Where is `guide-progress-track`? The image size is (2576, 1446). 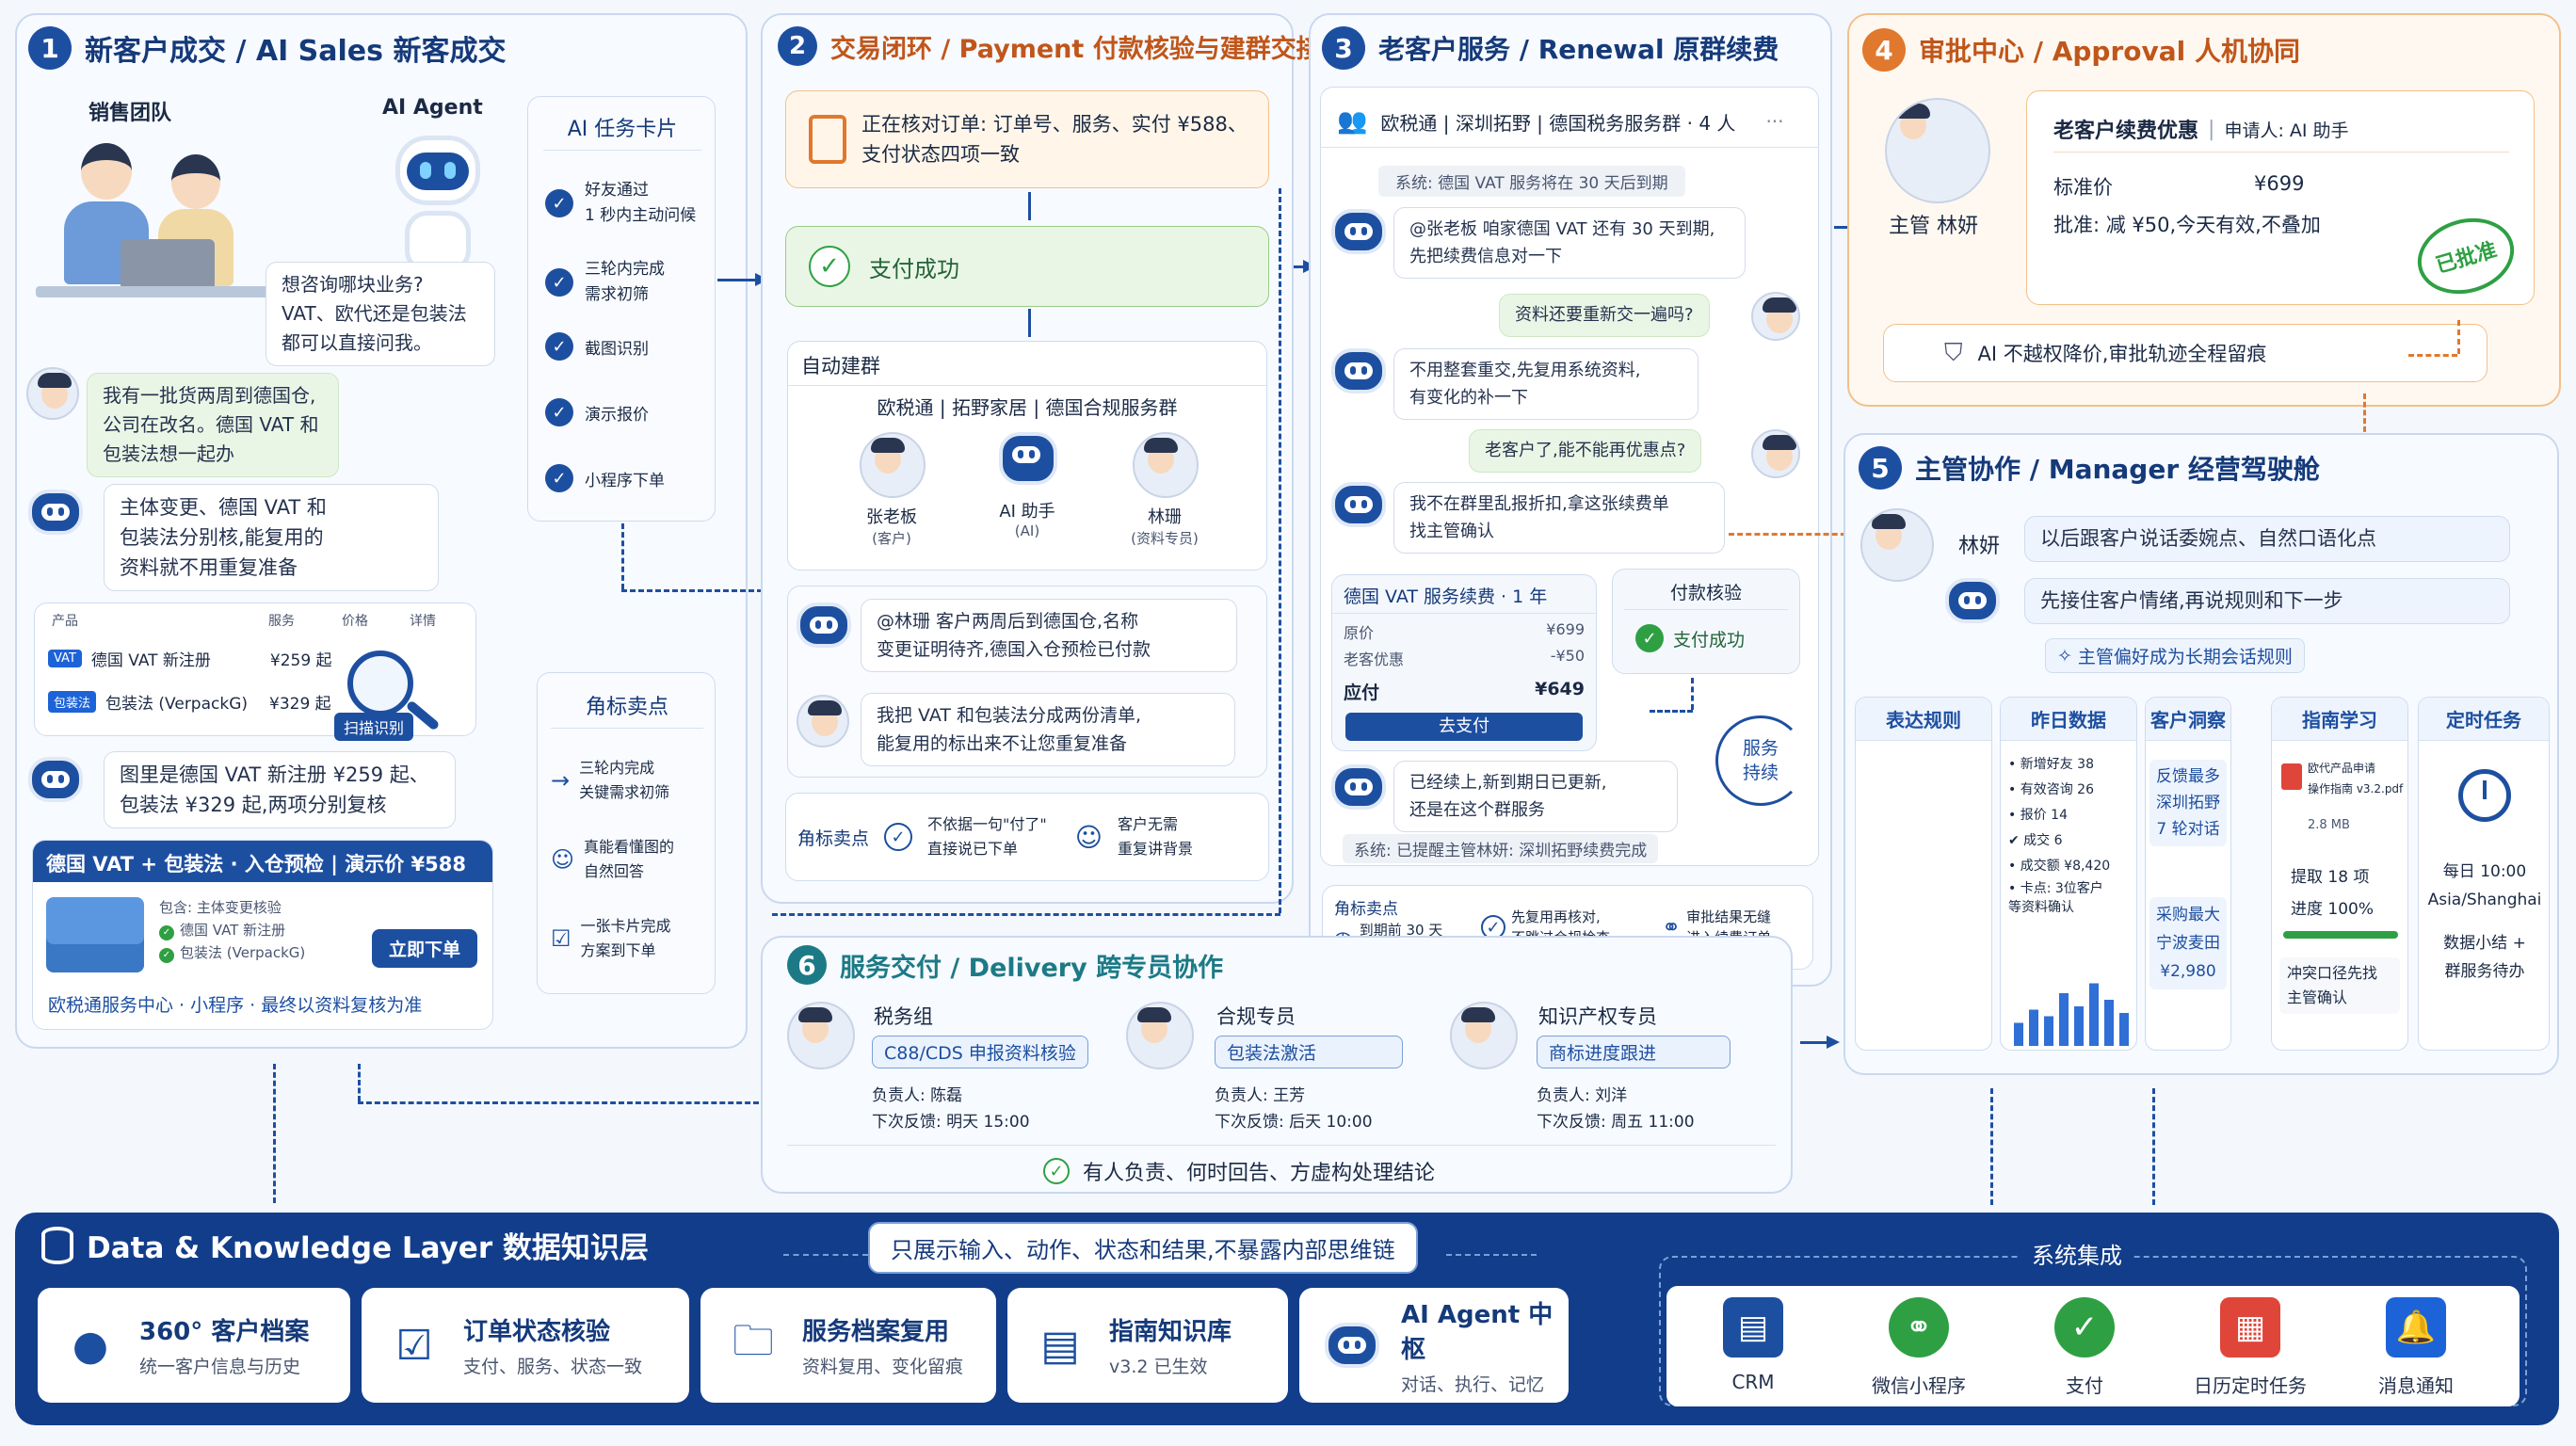 guide-progress-track is located at coordinates (2340, 935).